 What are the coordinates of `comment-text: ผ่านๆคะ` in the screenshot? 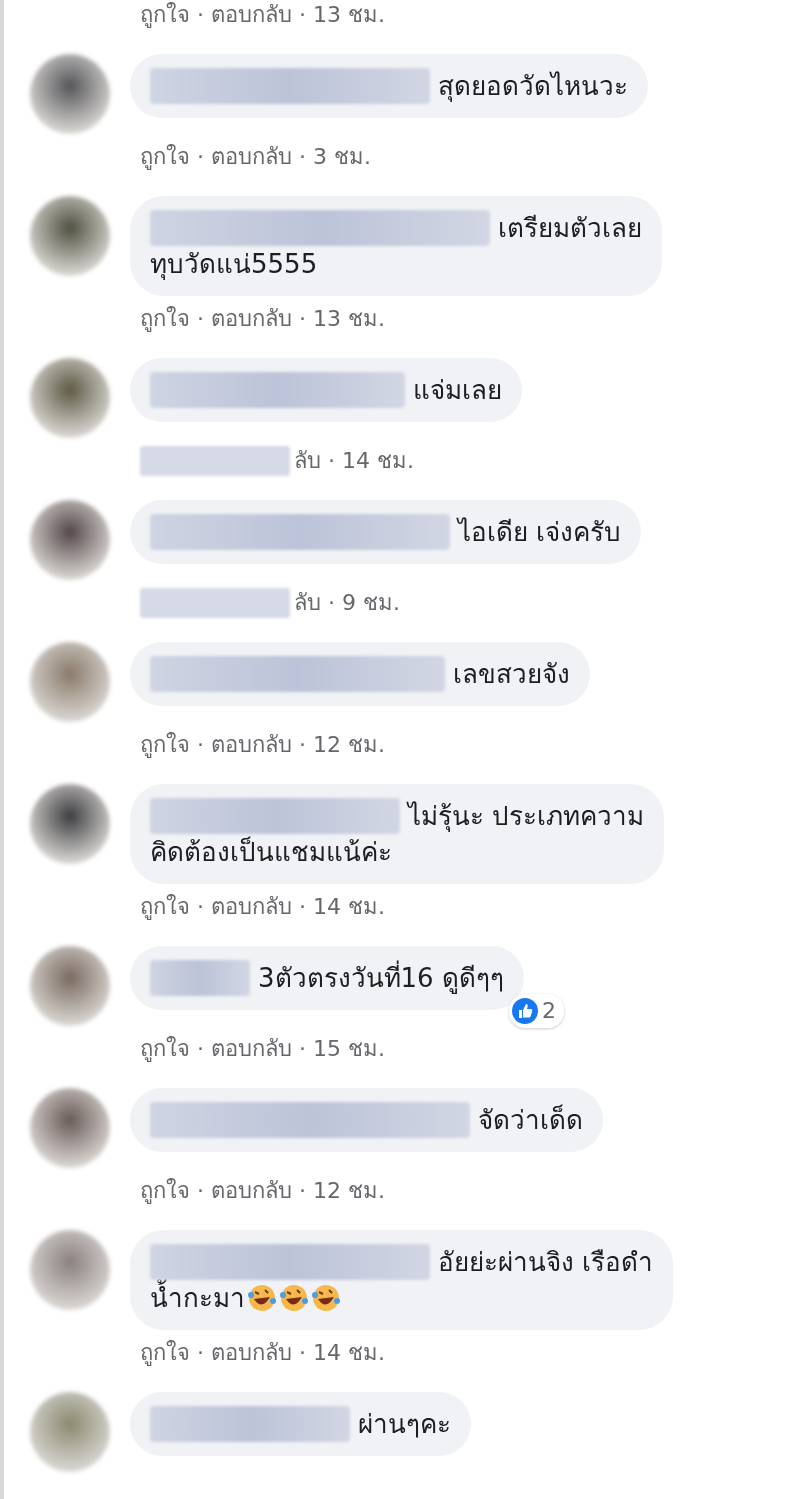 It's located at (404, 1424).